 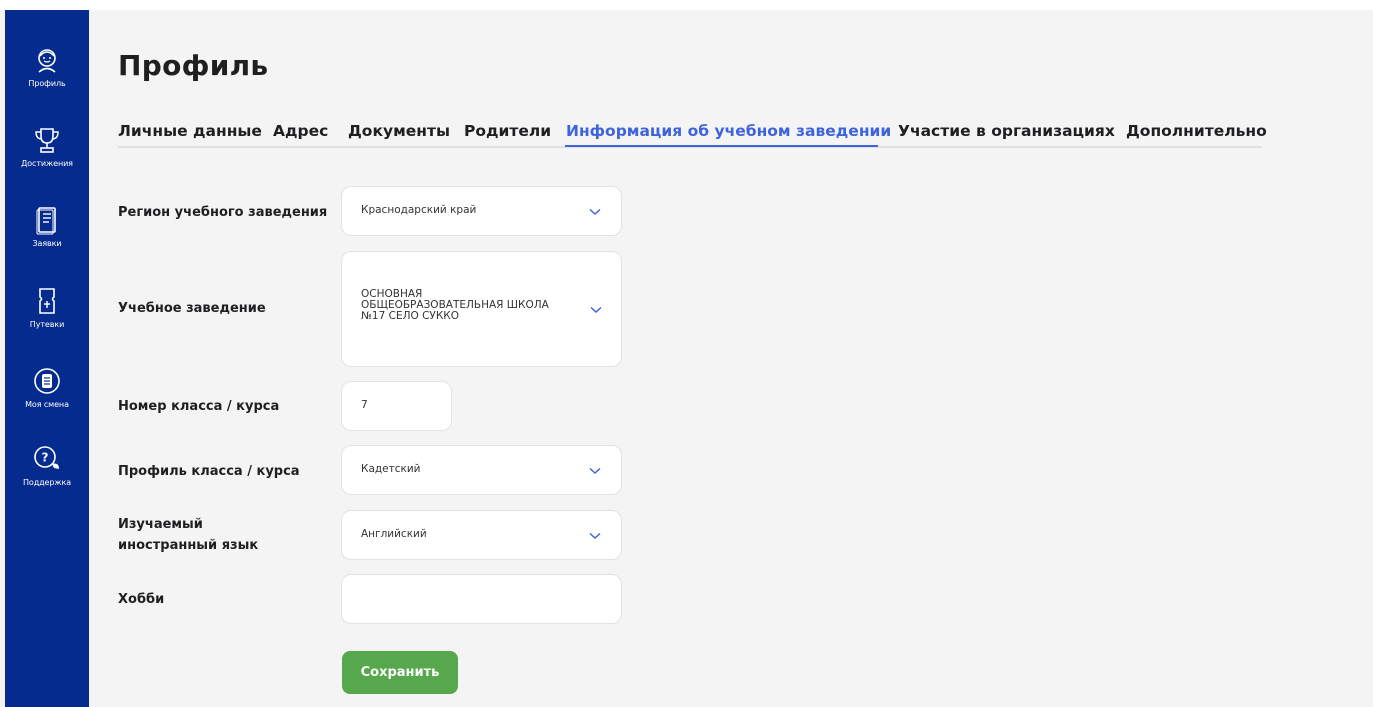 I want to click on support-icon: ?, so click(x=46, y=457).